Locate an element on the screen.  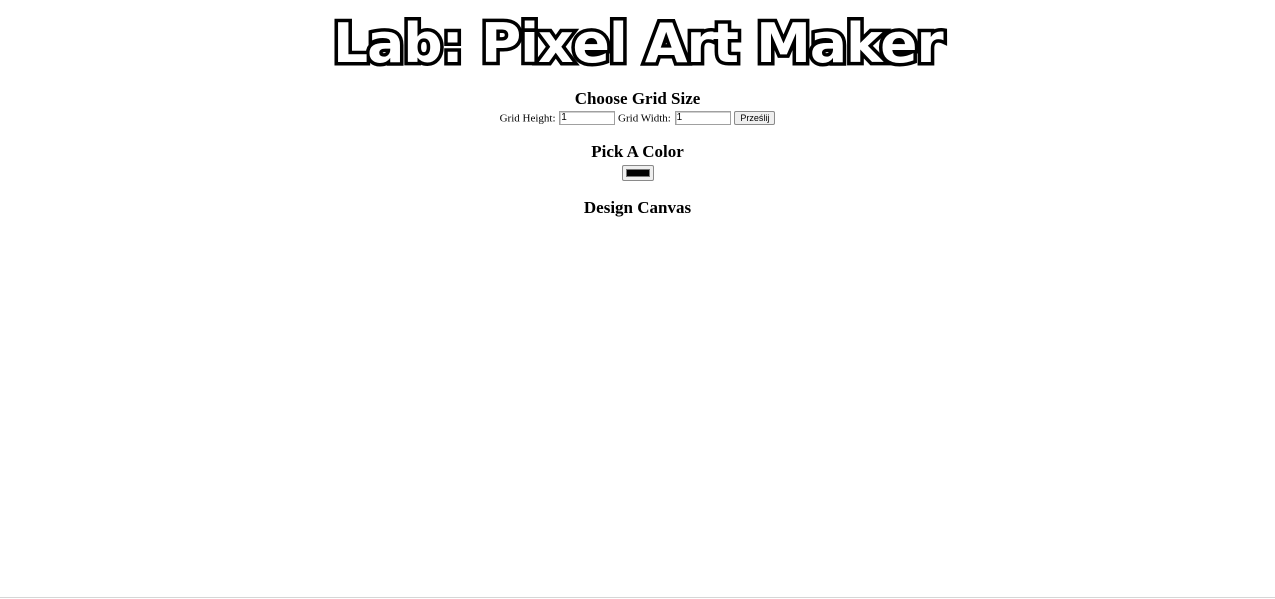
color-picker is located at coordinates (637, 173).